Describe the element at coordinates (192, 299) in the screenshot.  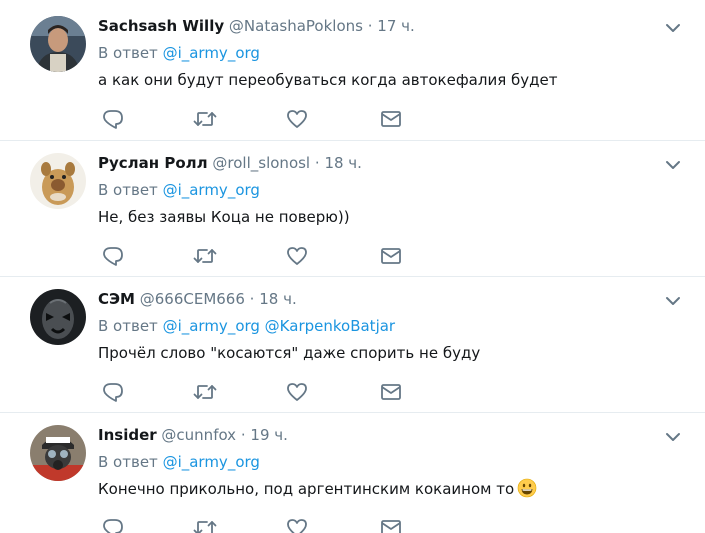
I see `username: @666CEM666` at that location.